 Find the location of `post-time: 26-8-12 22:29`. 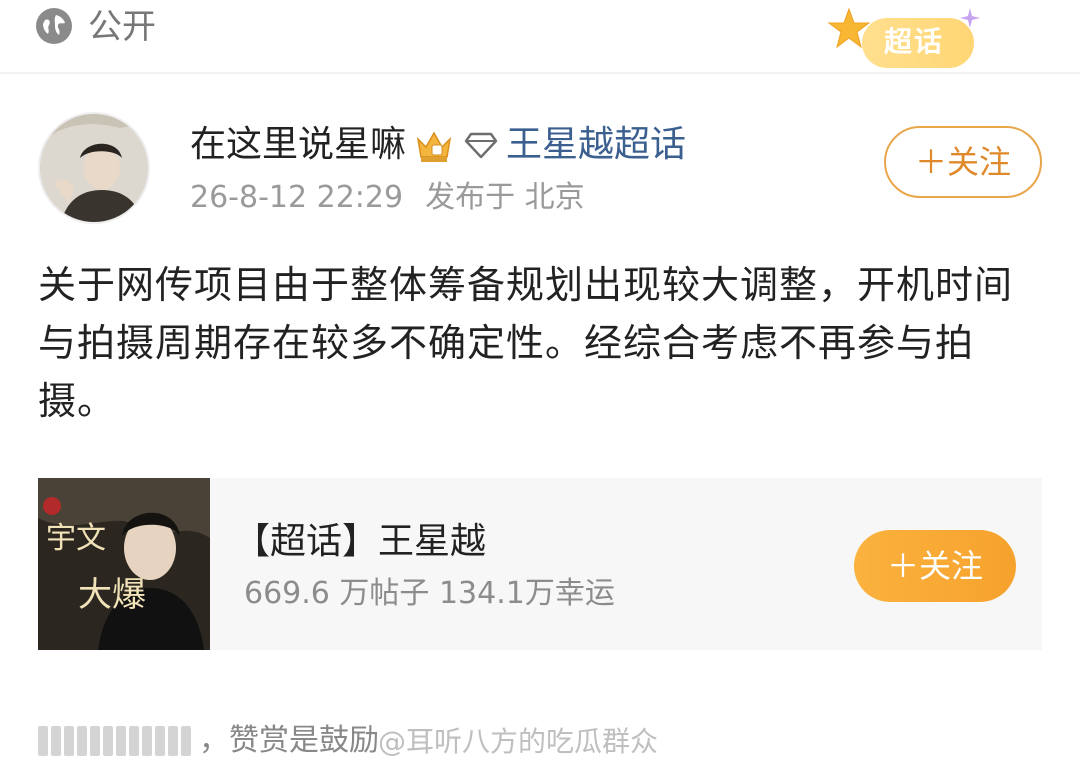

post-time: 26-8-12 22:29 is located at coordinates (297, 197).